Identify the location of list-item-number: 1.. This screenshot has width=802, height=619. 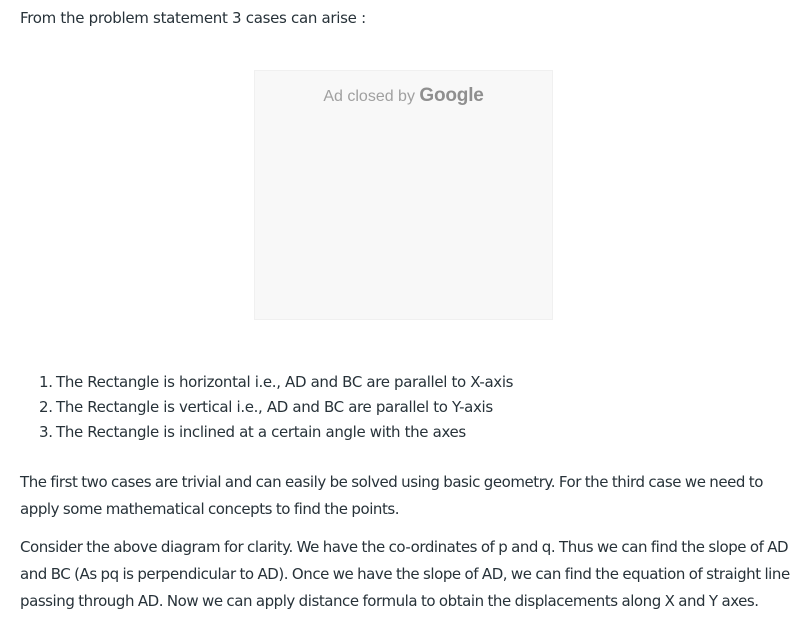
(46, 382).